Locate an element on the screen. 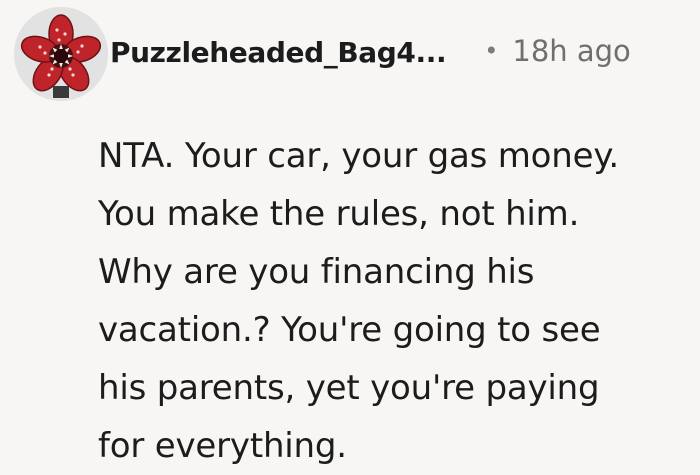 The height and width of the screenshot is (475, 700). comment-line: for everything. is located at coordinates (222, 446).